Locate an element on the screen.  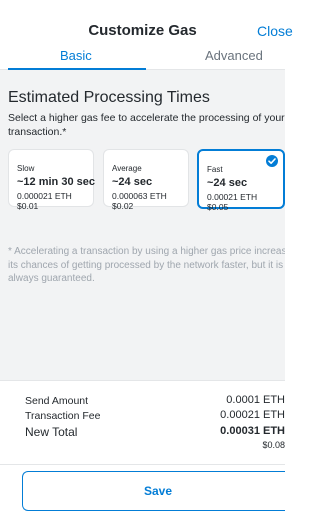
gas-option-slow: Slow ~12 min 30 sec 0.000021 ETH $0.01 is located at coordinates (51, 180).